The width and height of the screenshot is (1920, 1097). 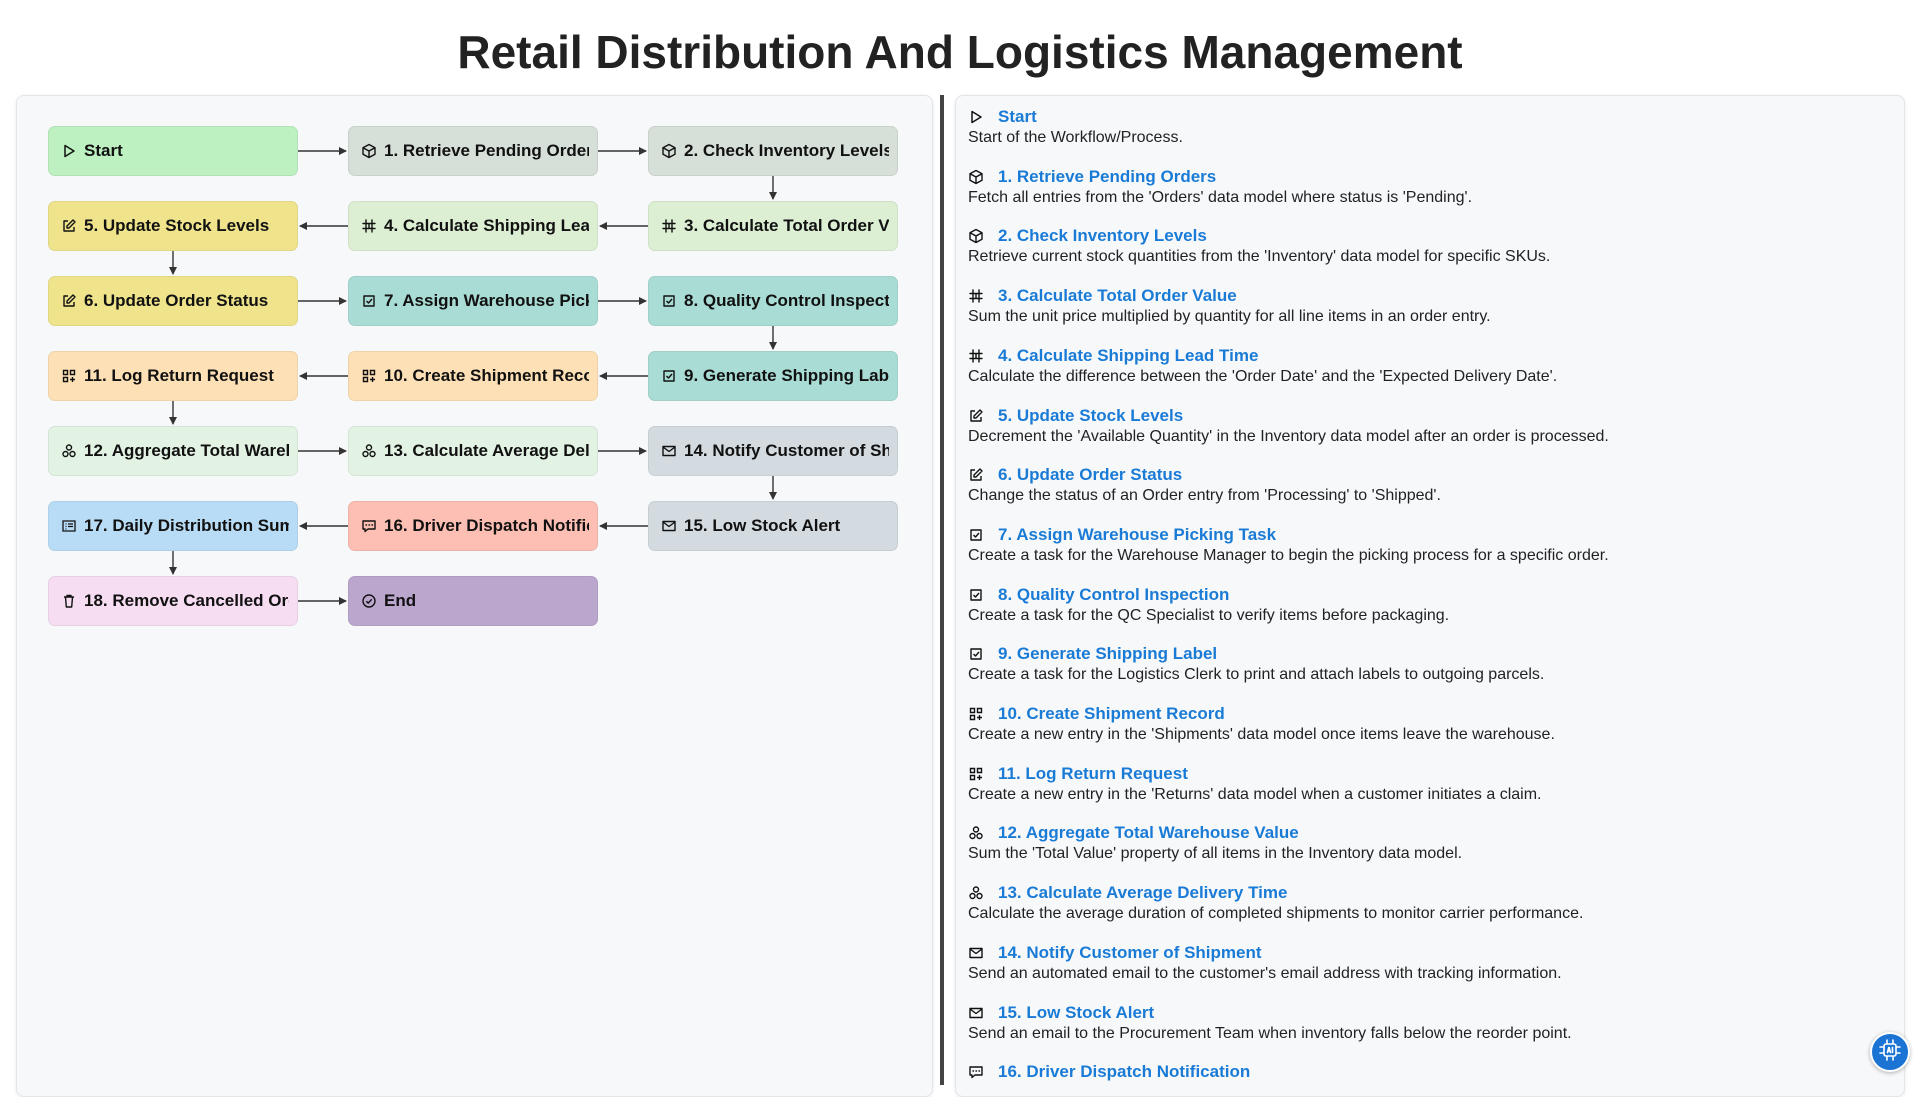 What do you see at coordinates (1113, 595) in the screenshot?
I see `step-link-n8: 8. Quality Control Inspection` at bounding box center [1113, 595].